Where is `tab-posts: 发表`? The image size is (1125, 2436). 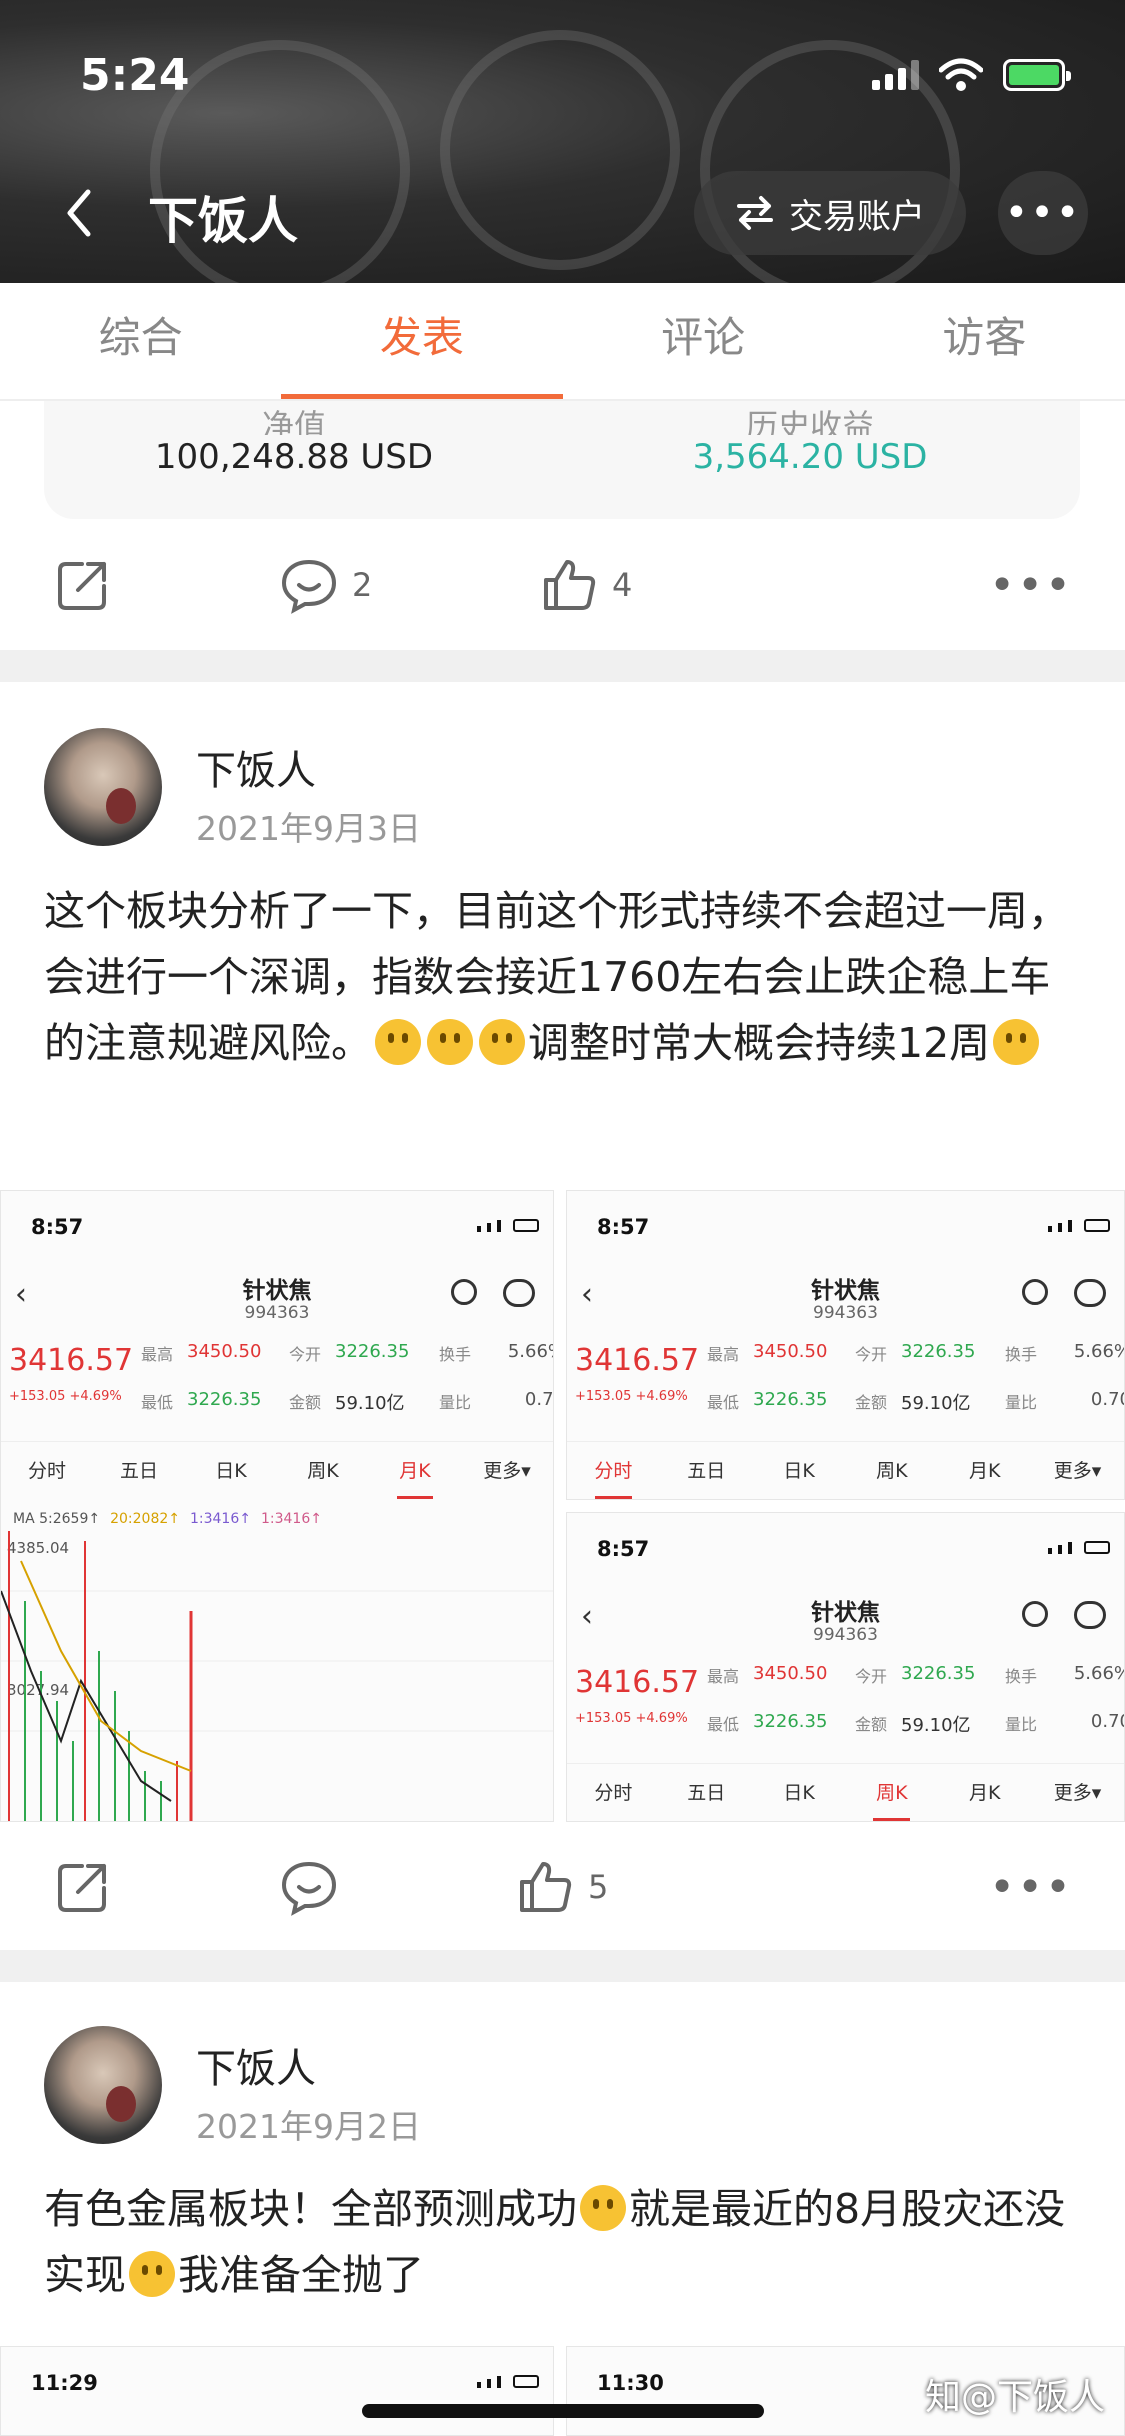
tab-posts: 发表 is located at coordinates (422, 341).